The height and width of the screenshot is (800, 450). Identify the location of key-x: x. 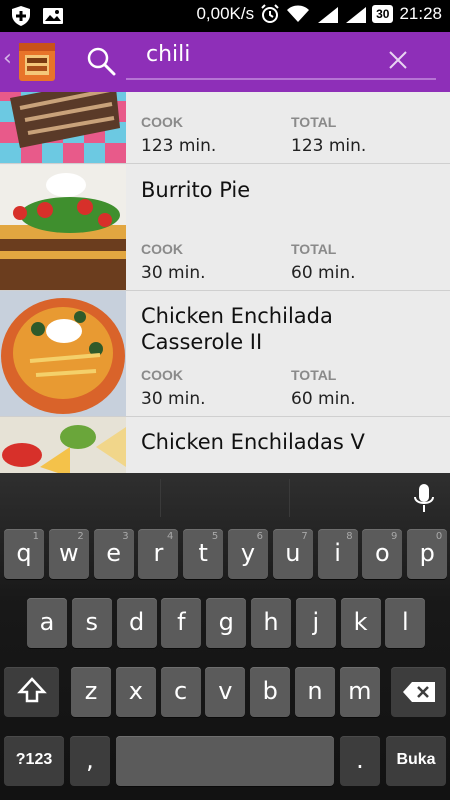
(135, 692).